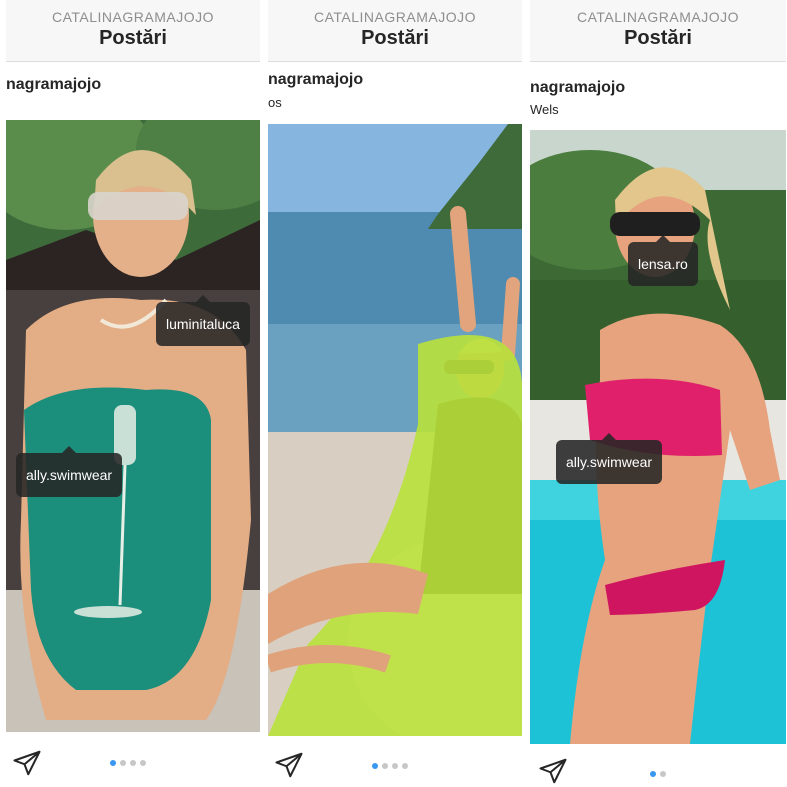 Image resolution: width=787 pixels, height=787 pixels. I want to click on product-tag: luminitaluca, so click(203, 320).